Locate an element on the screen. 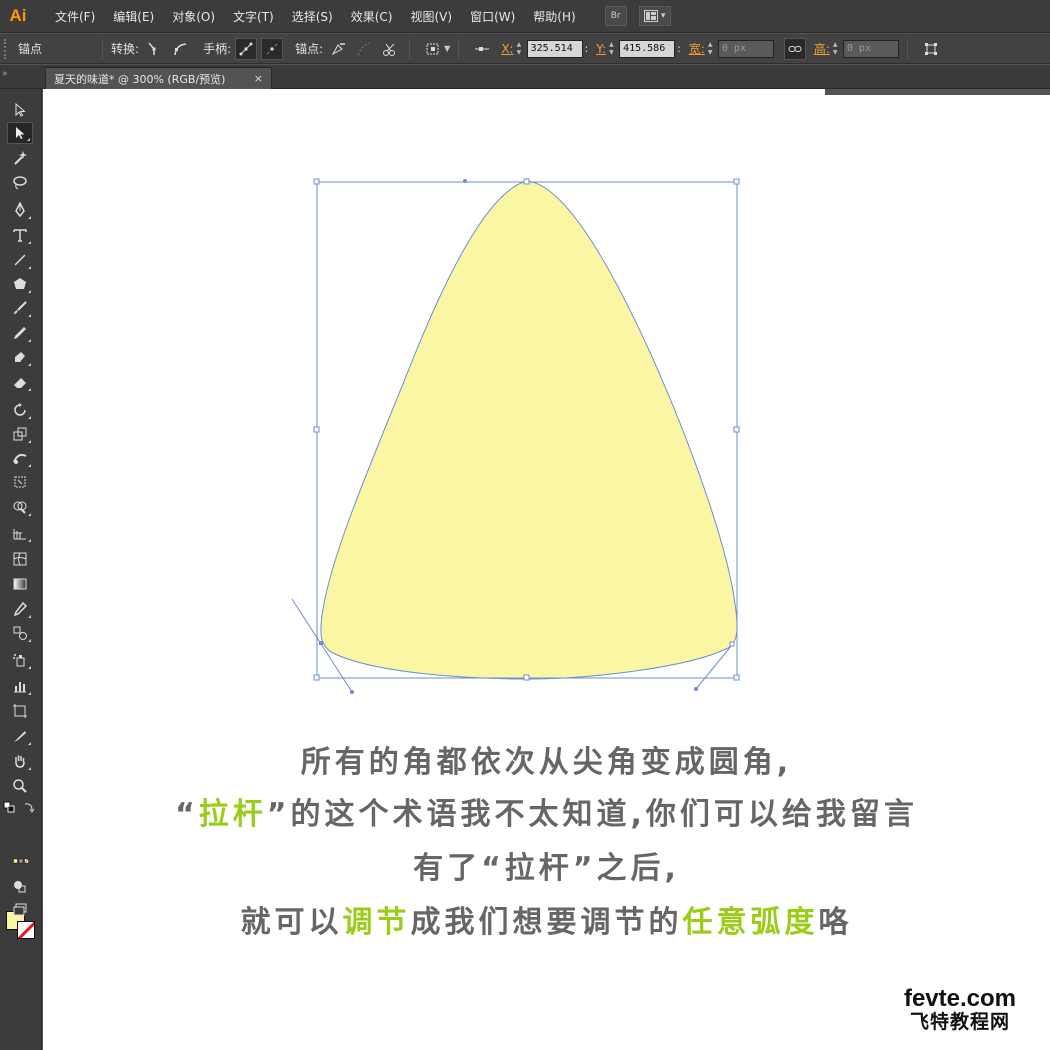 This screenshot has width=1050, height=1050. caption-highlight-adjust: 调节 is located at coordinates (376, 922).